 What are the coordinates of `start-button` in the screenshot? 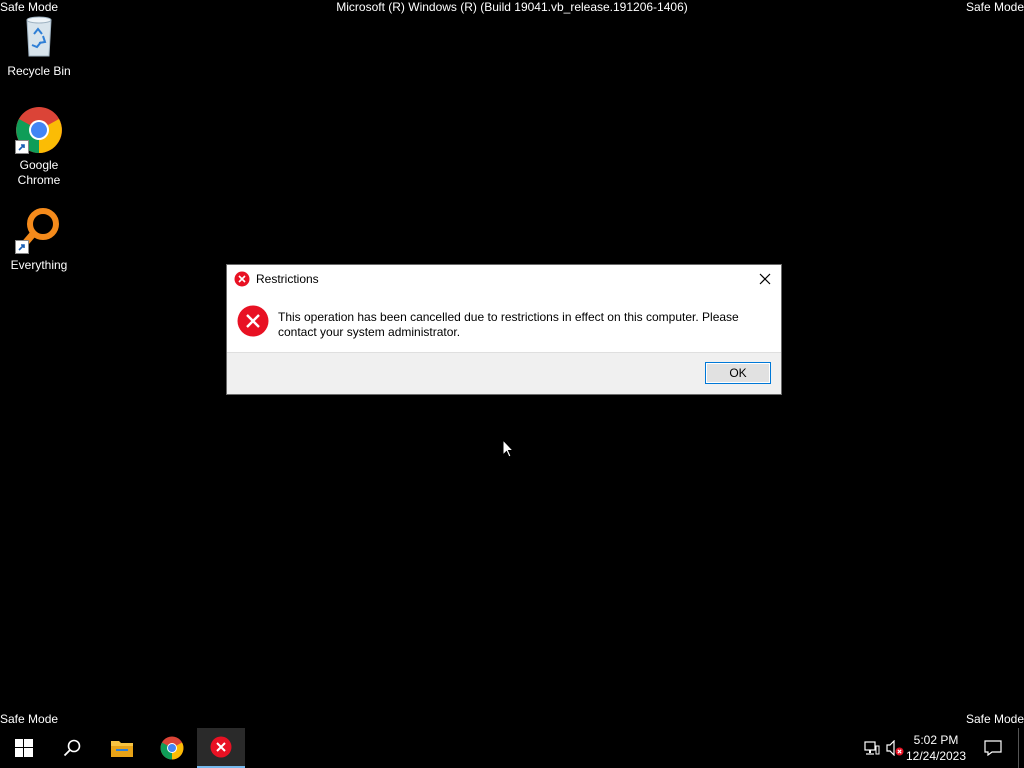 It's located at (24, 748).